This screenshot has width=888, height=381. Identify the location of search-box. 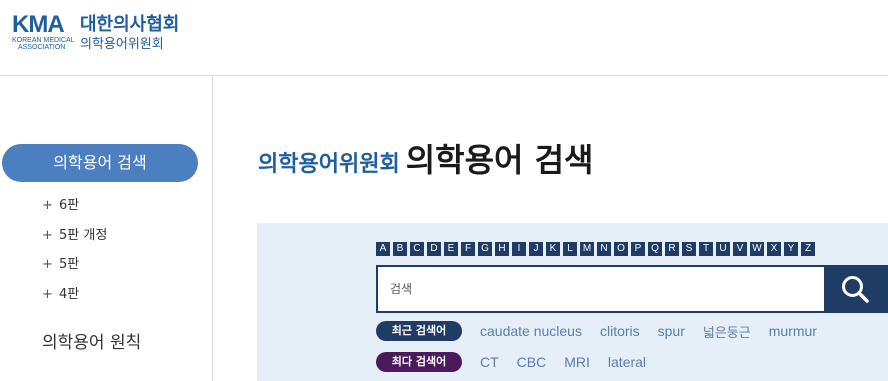
(632, 289).